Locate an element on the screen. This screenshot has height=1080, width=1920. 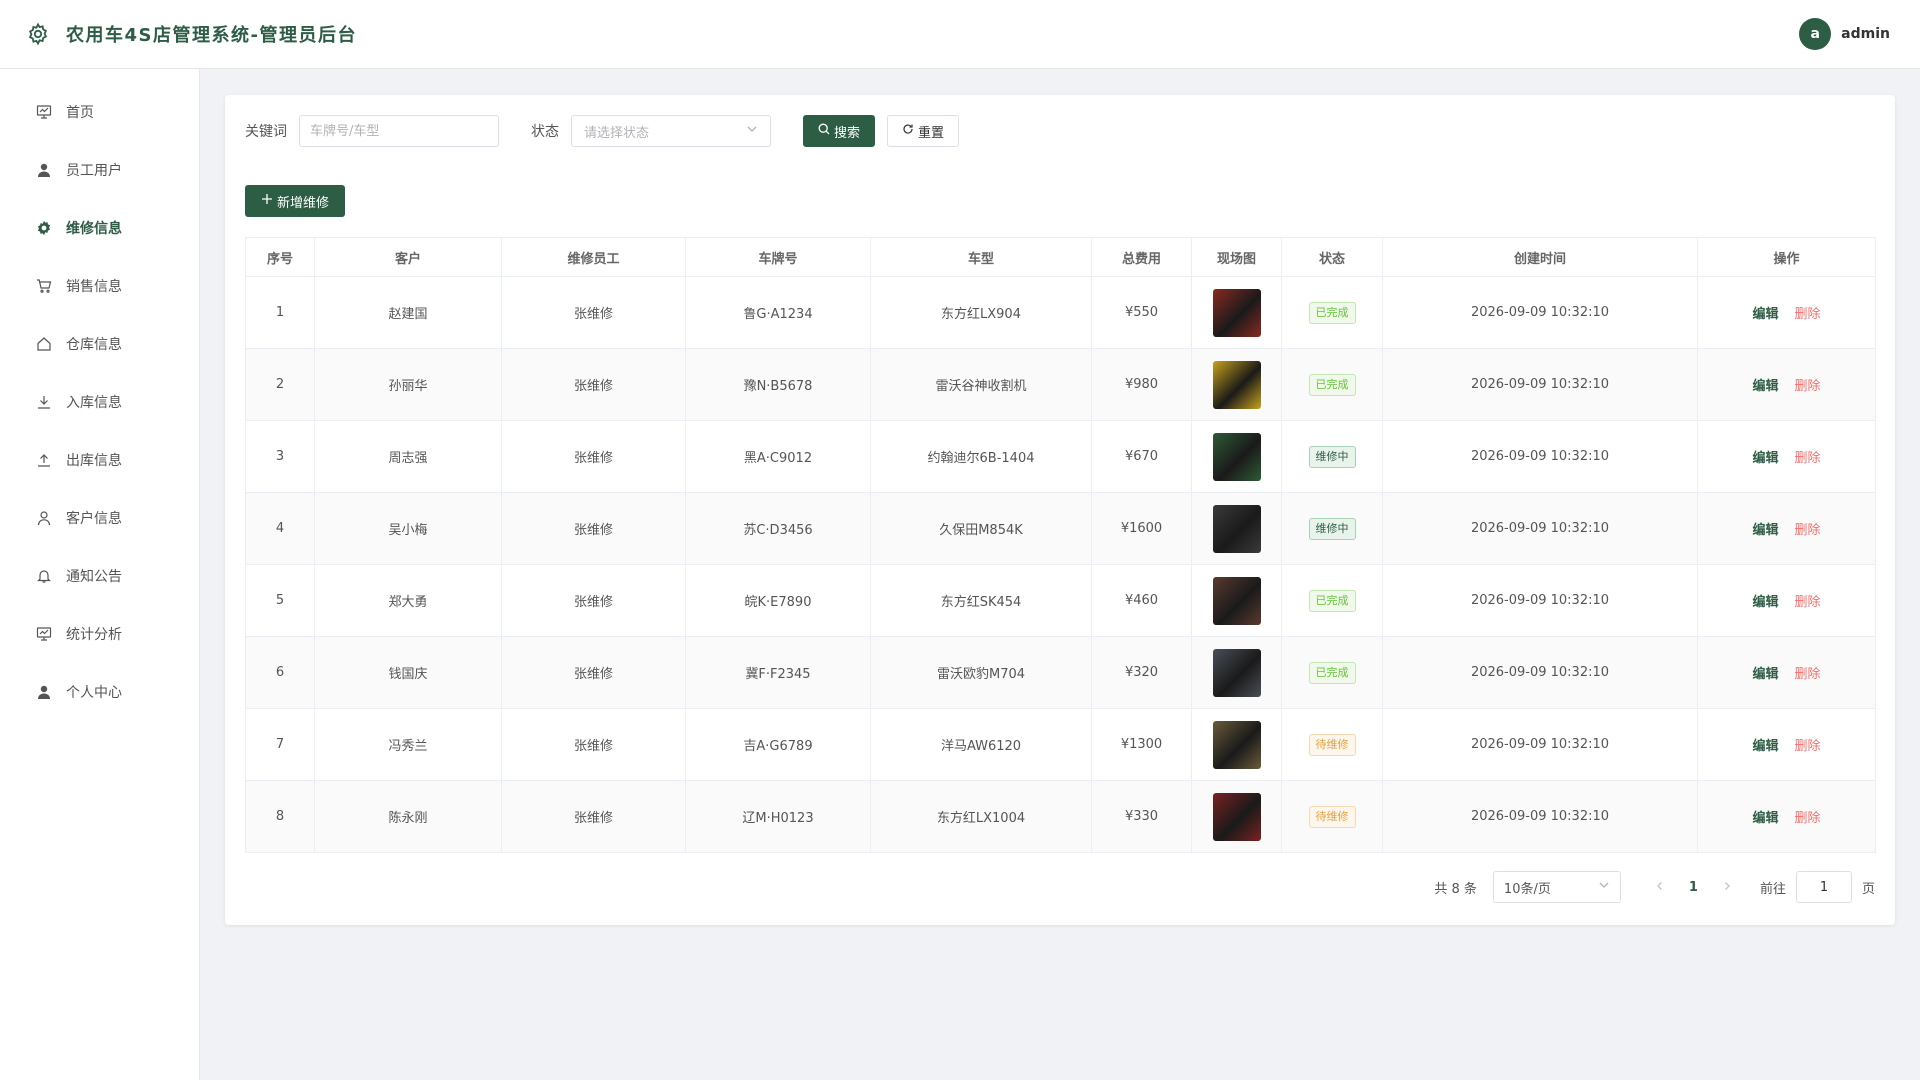
sidebar-item-4: 仓库信息 is located at coordinates (99, 344).